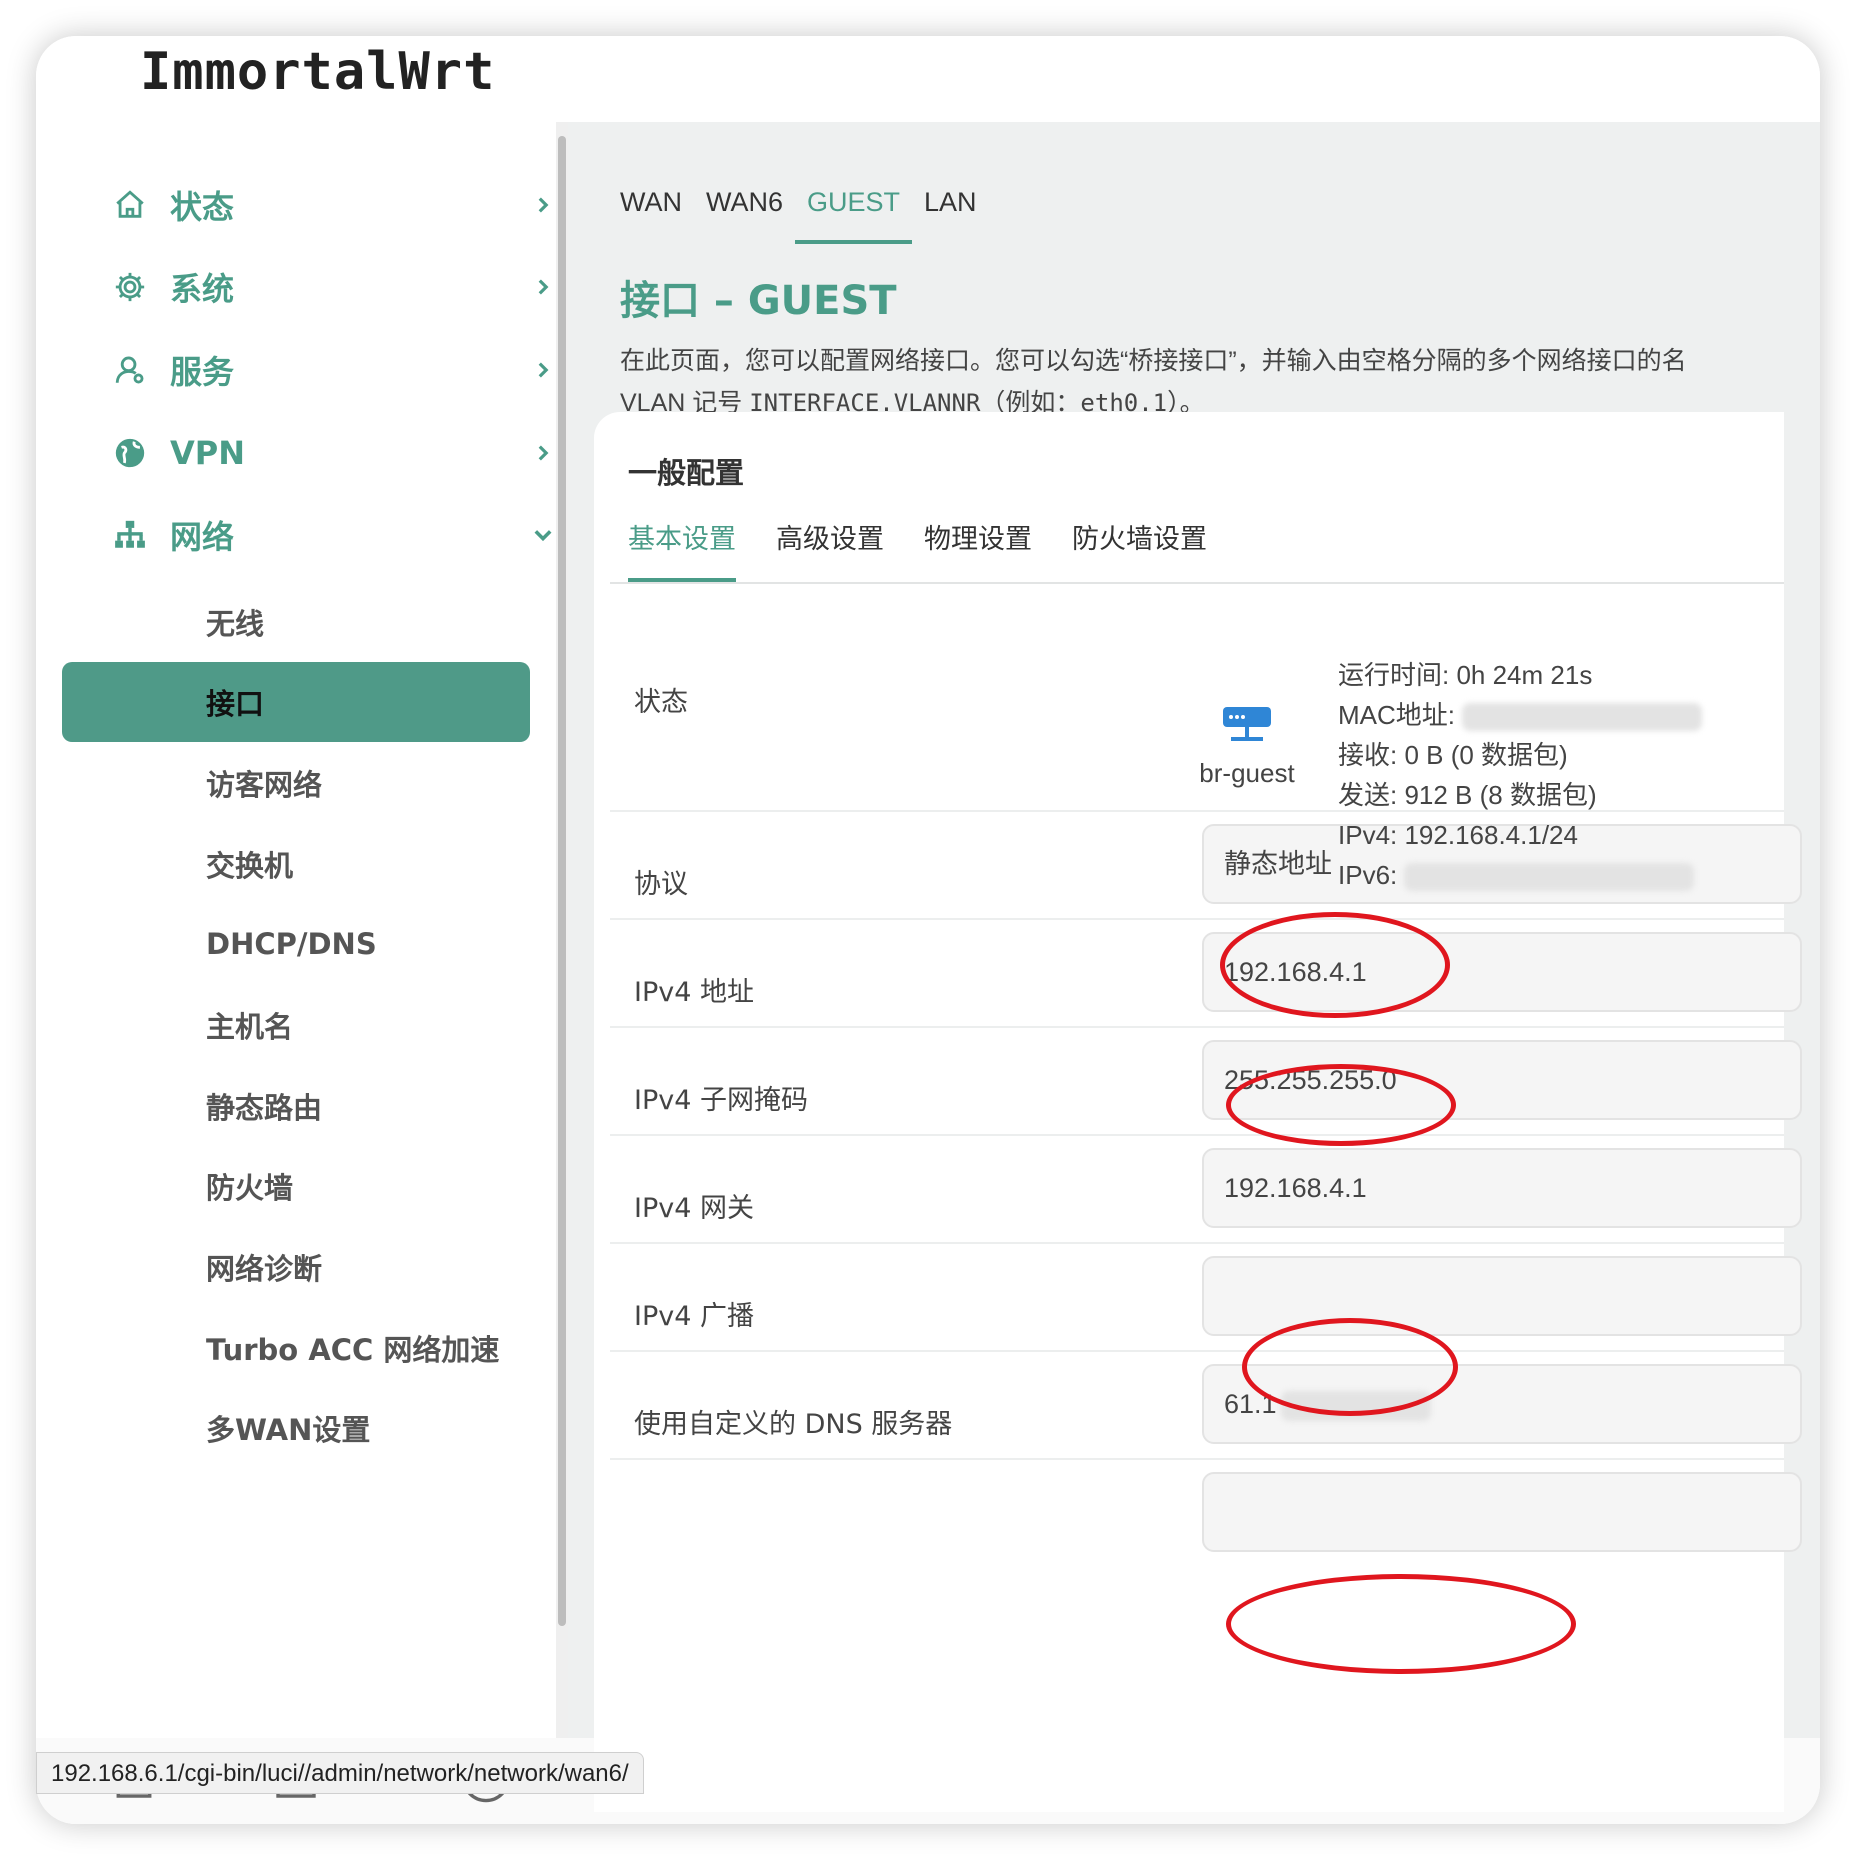  What do you see at coordinates (130, 453) in the screenshot?
I see `globe-icon` at bounding box center [130, 453].